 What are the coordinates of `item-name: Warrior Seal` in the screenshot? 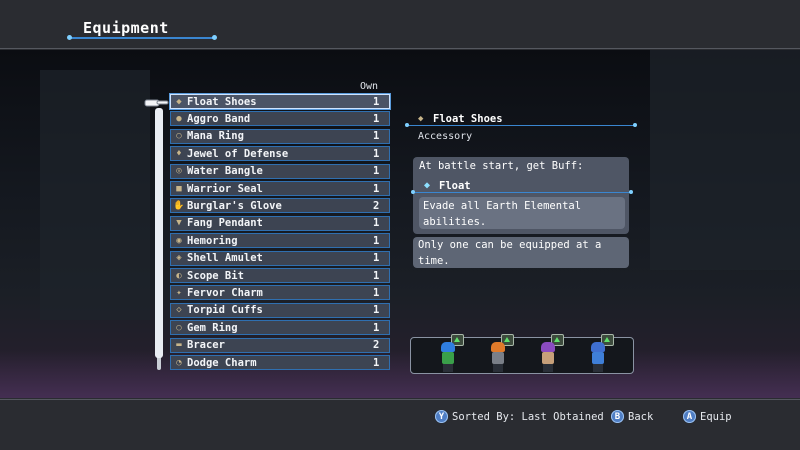 It's located at (225, 188).